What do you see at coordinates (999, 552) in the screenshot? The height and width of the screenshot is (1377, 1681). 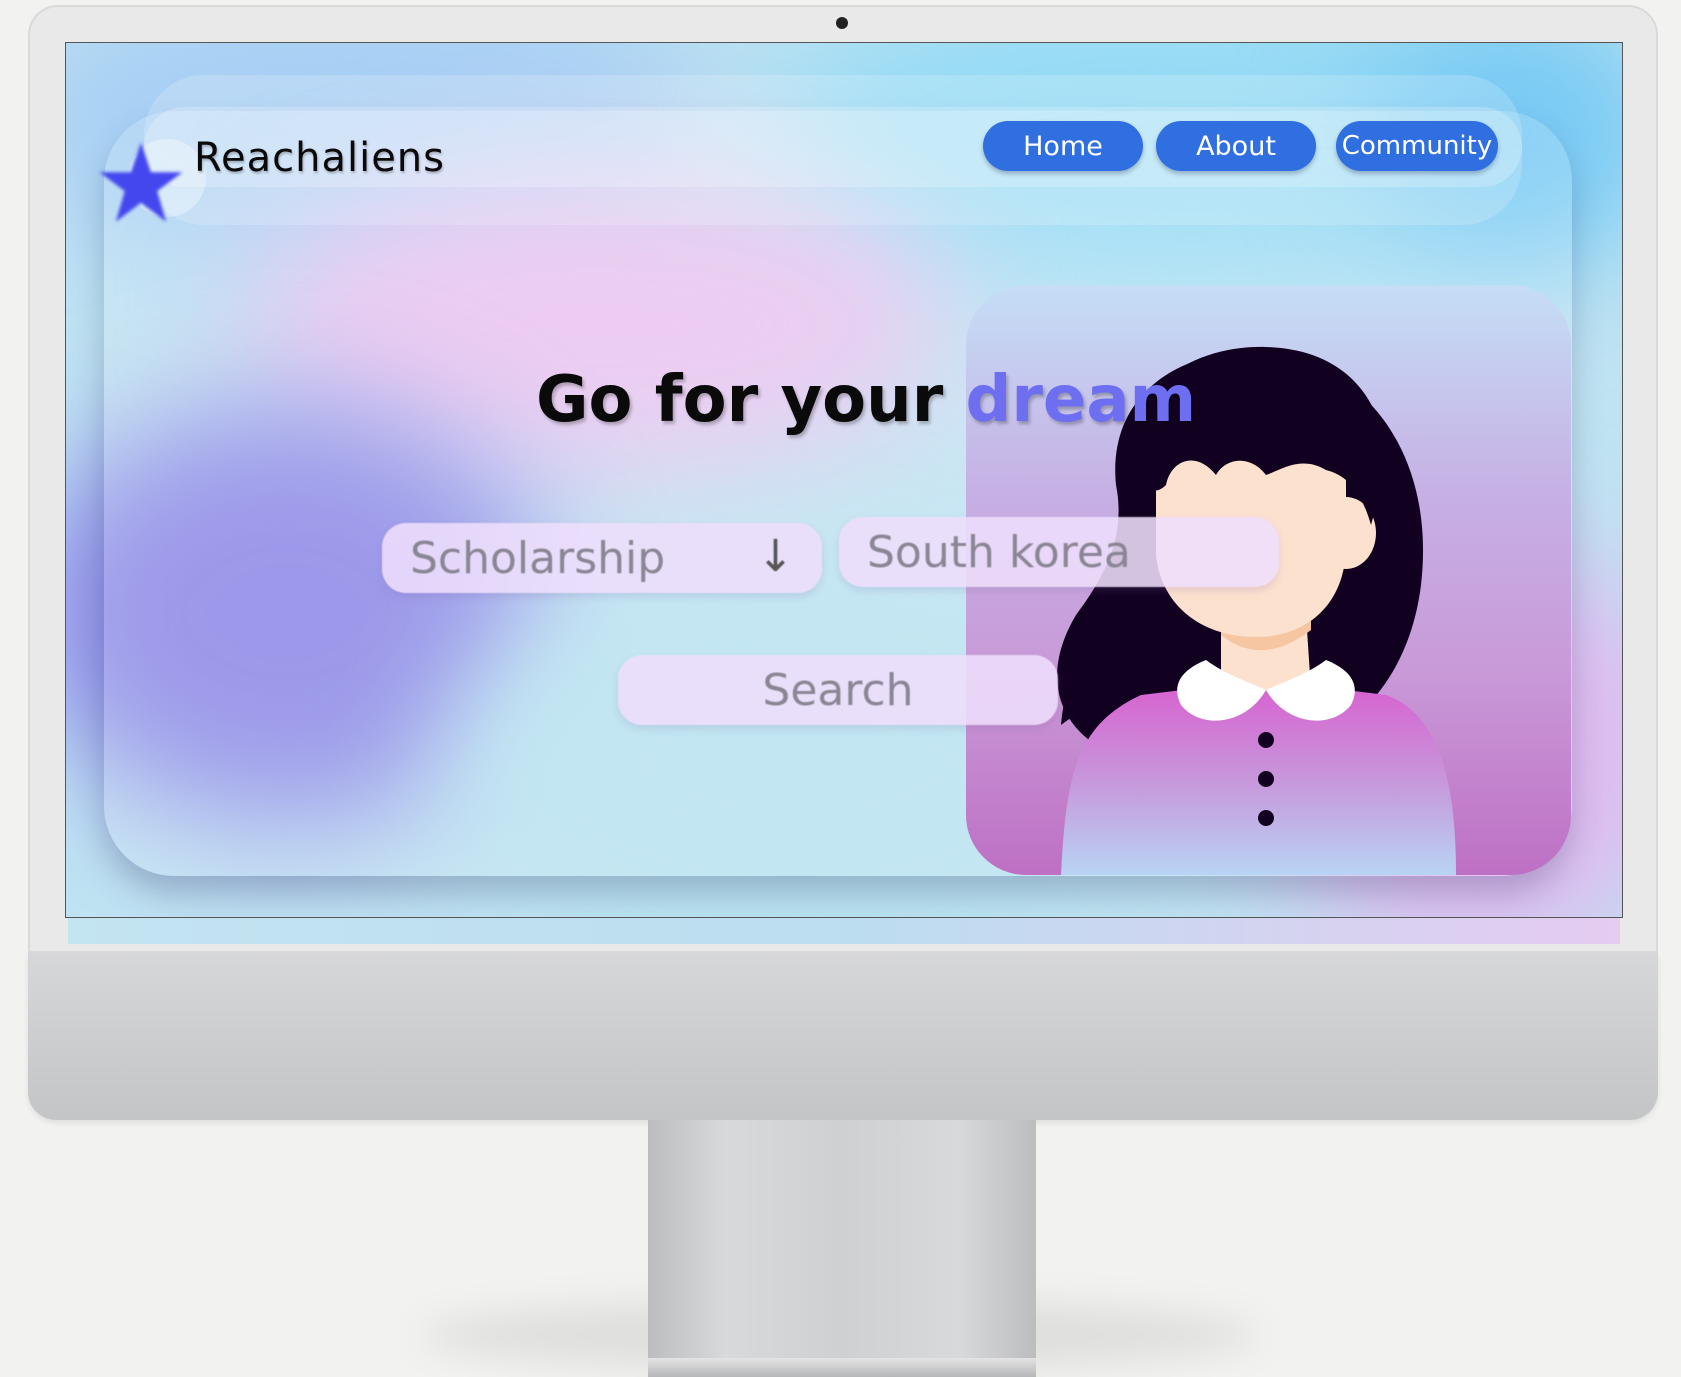 I see `country-input-value: South korea` at bounding box center [999, 552].